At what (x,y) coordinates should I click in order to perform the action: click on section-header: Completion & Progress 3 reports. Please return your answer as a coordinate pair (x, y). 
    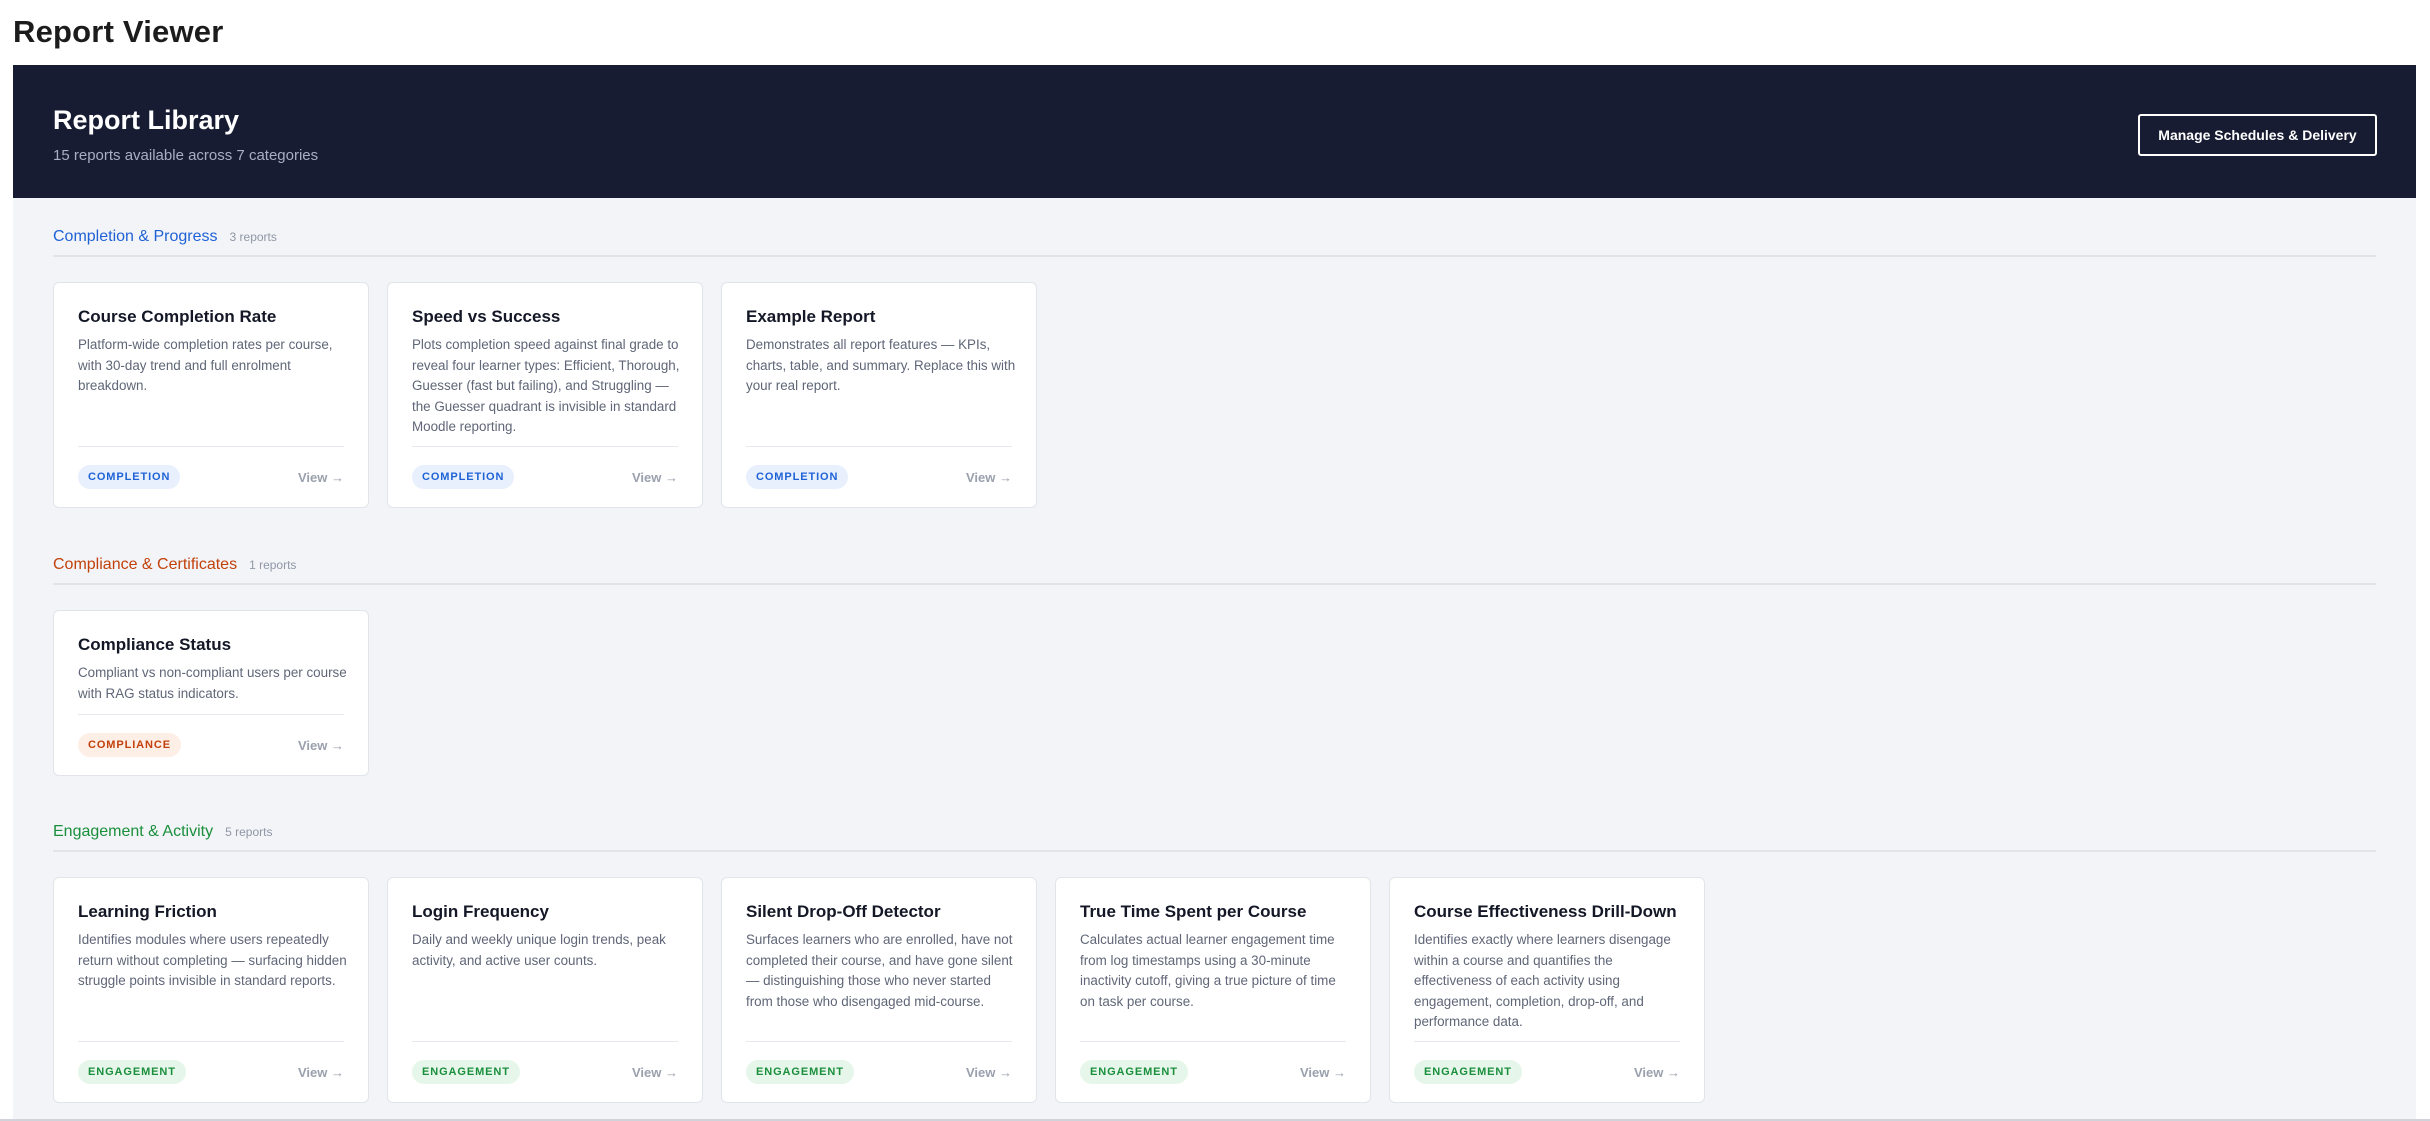
    Looking at the image, I should click on (1214, 242).